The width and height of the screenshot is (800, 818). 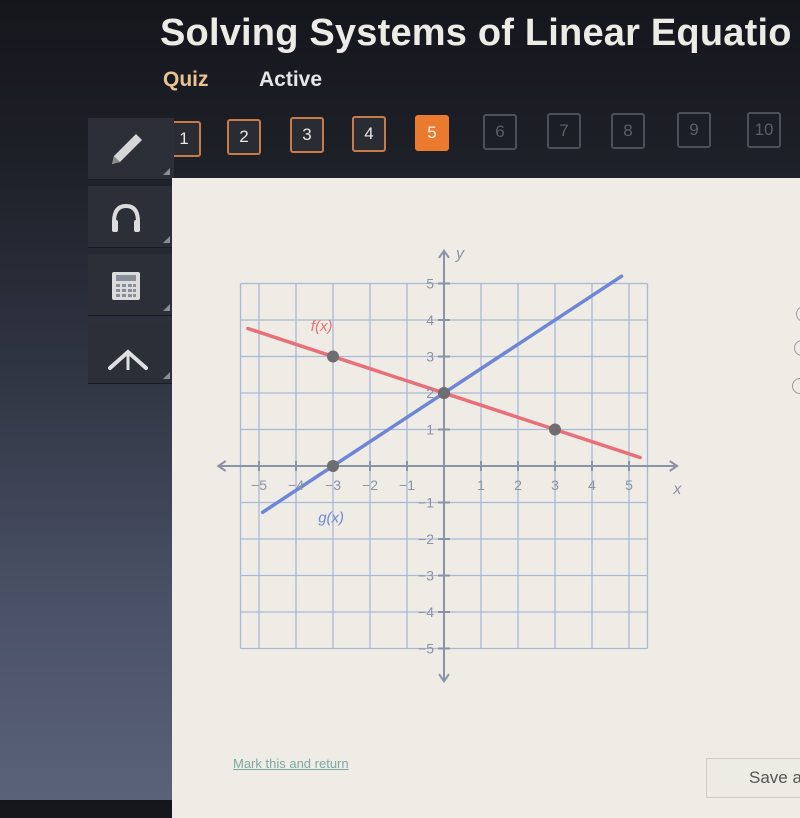 I want to click on y-tick-label: −3, so click(x=426, y=576).